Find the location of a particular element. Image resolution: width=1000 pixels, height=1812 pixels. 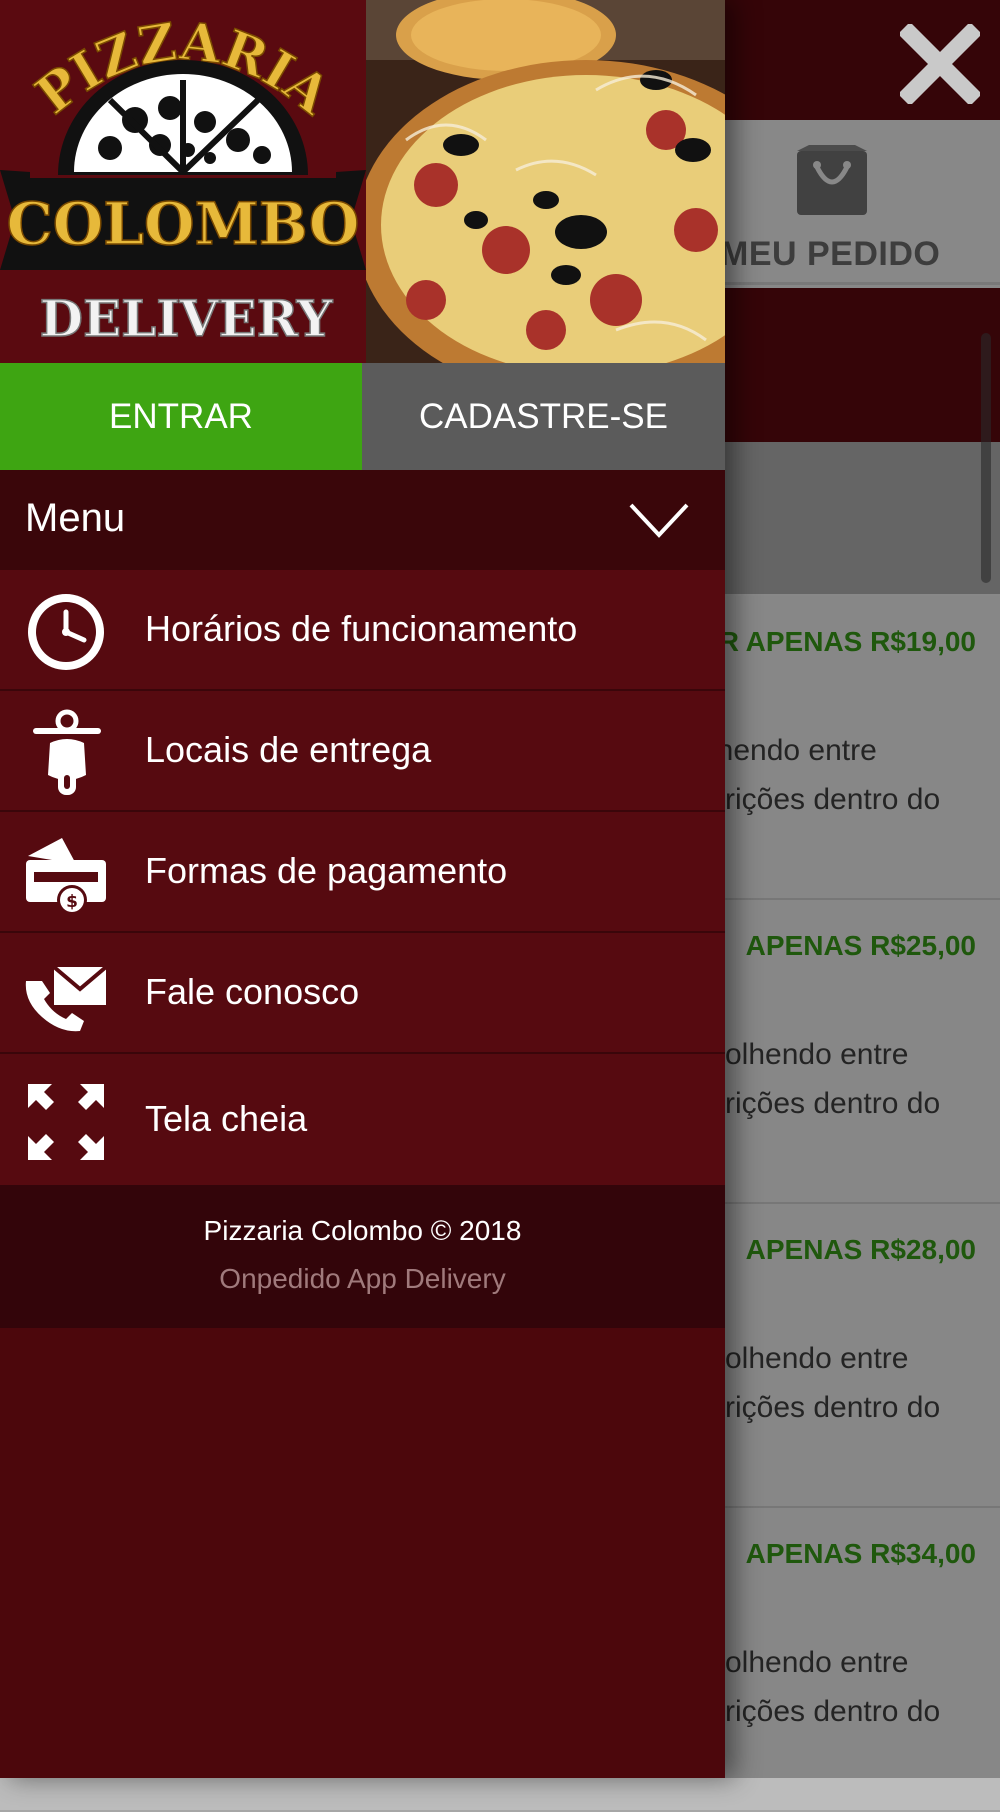

menu-toggle: Menu is located at coordinates (362, 520).